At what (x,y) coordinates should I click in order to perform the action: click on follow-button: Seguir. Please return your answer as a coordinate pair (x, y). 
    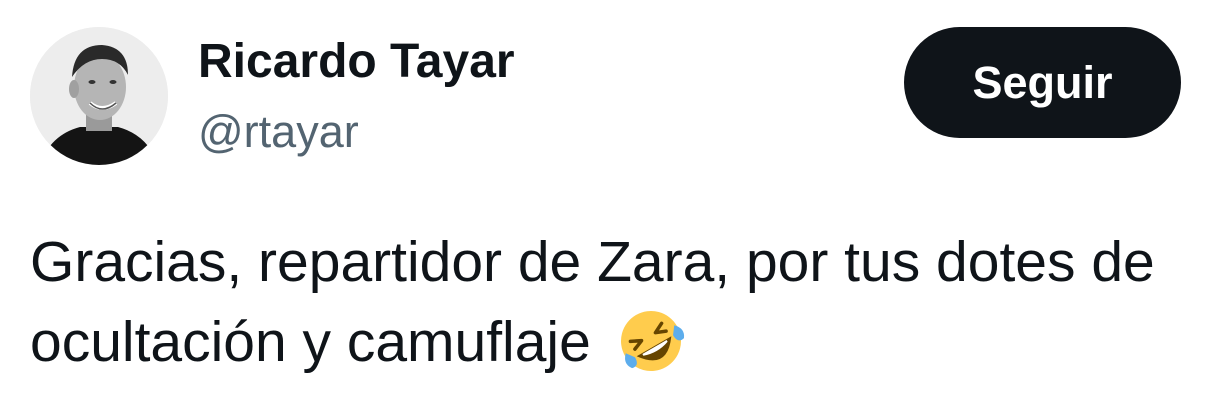
    Looking at the image, I should click on (1042, 82).